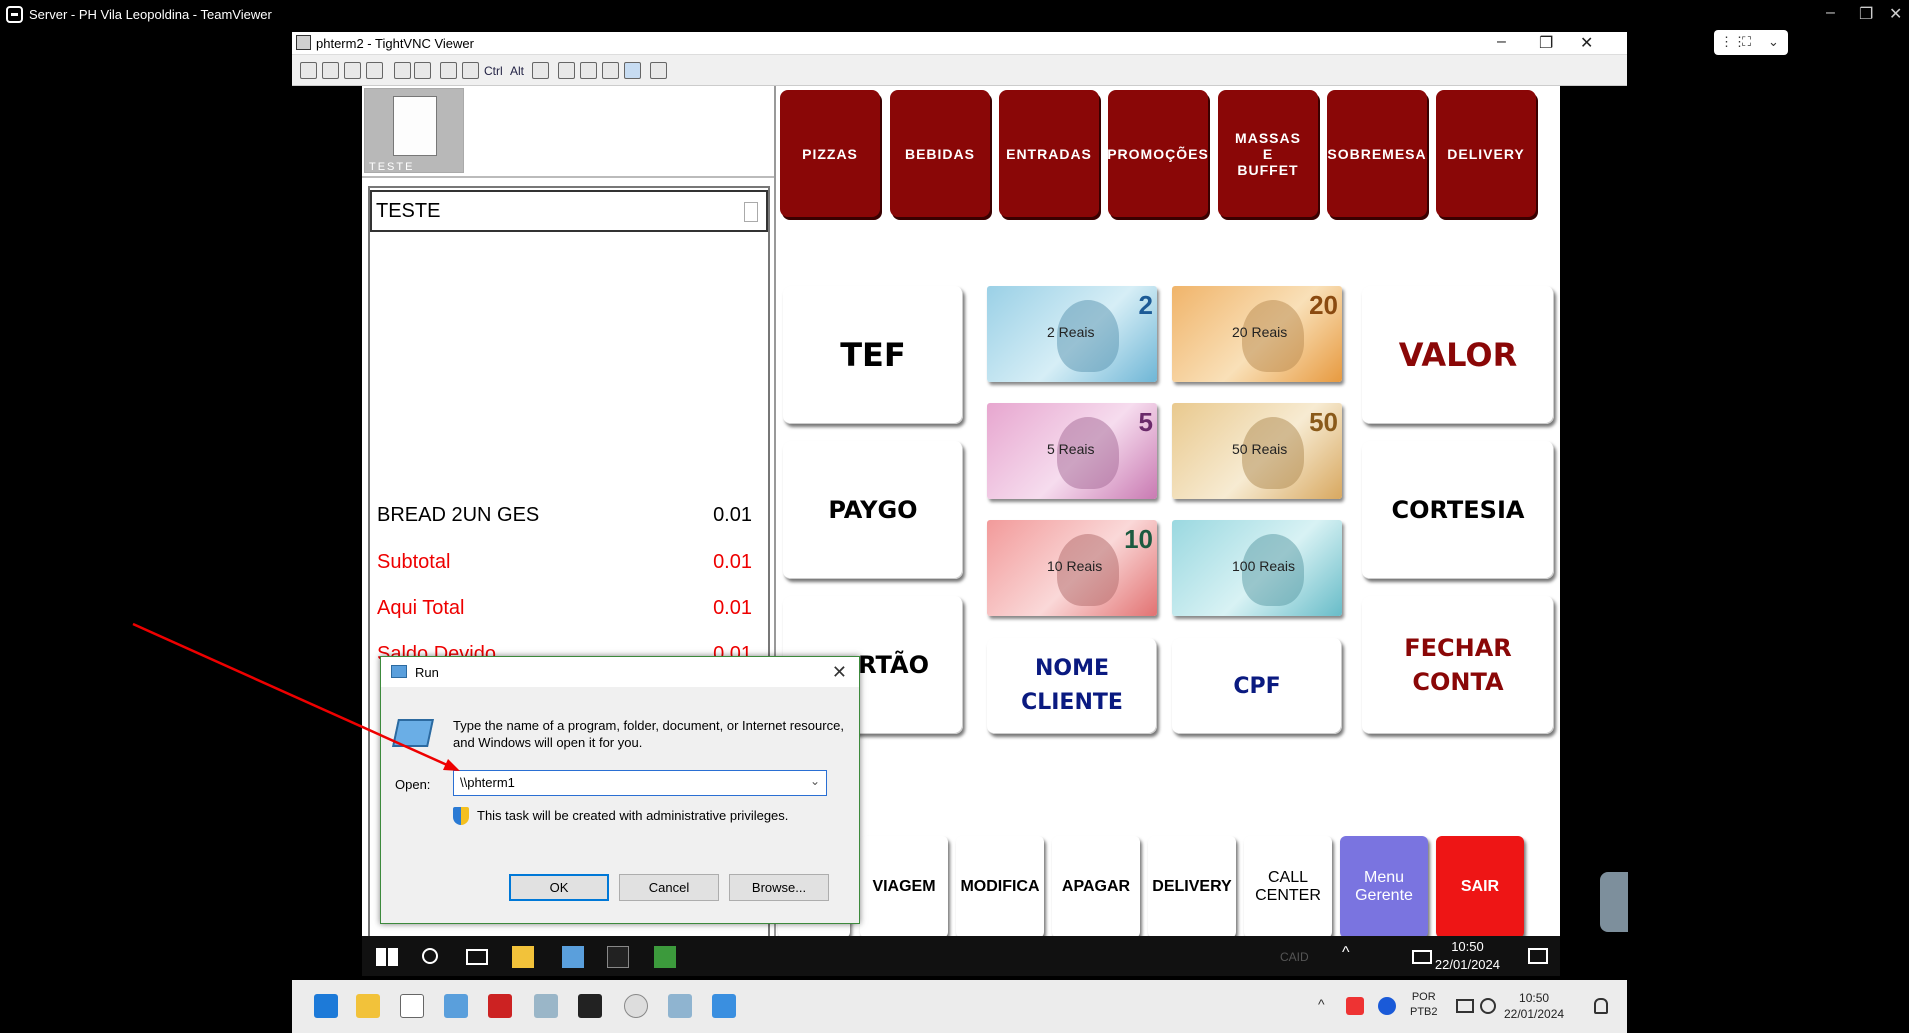  What do you see at coordinates (680, 1006) in the screenshot?
I see `settings-app-icon` at bounding box center [680, 1006].